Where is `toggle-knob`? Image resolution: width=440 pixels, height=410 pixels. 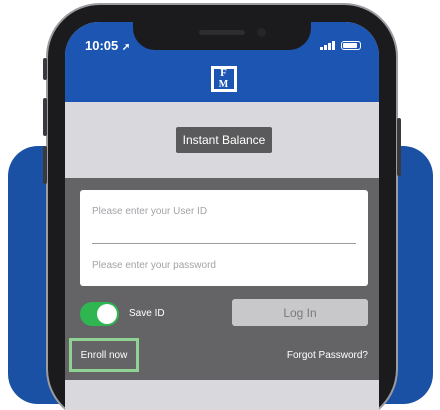 toggle-knob is located at coordinates (107, 314).